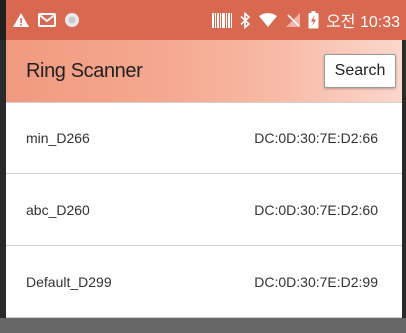 This screenshot has height=333, width=406. Describe the element at coordinates (69, 281) in the screenshot. I see `device-name: Default_D299` at that location.